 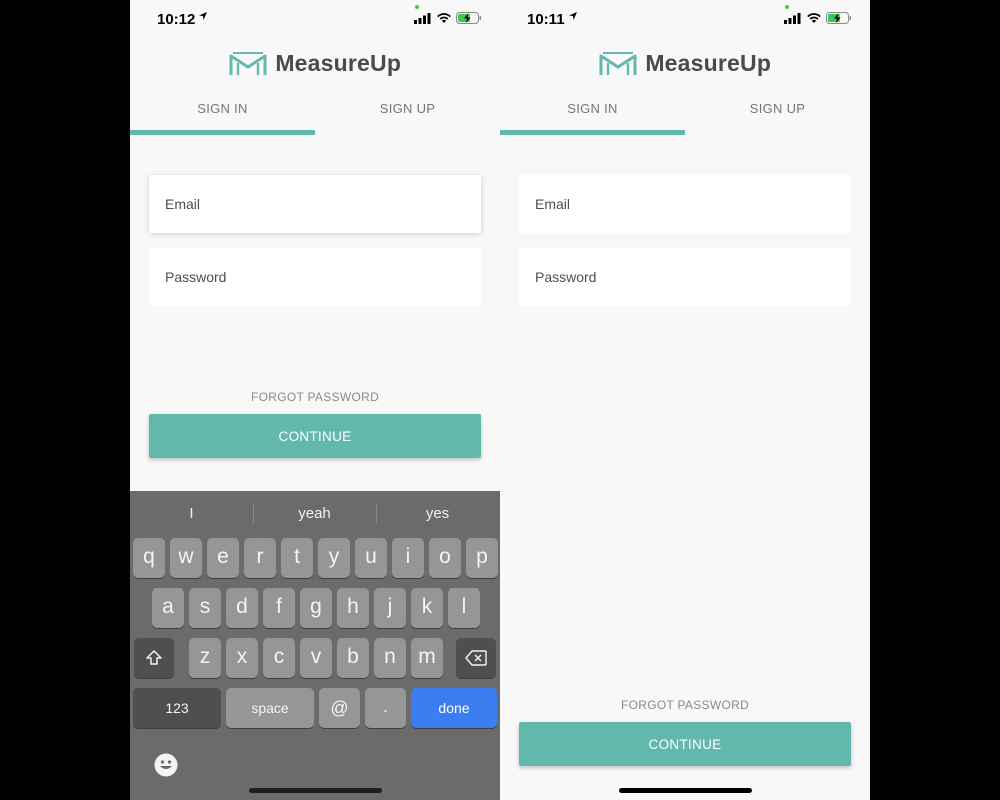 I want to click on key-row-2: a s d f g h j k l, so click(x=315, y=608).